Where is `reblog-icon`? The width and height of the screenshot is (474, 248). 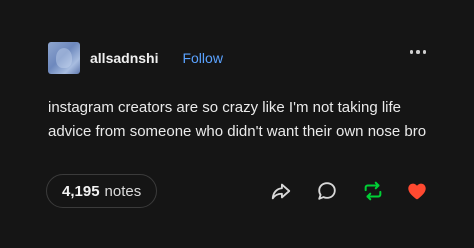 reblog-icon is located at coordinates (373, 191).